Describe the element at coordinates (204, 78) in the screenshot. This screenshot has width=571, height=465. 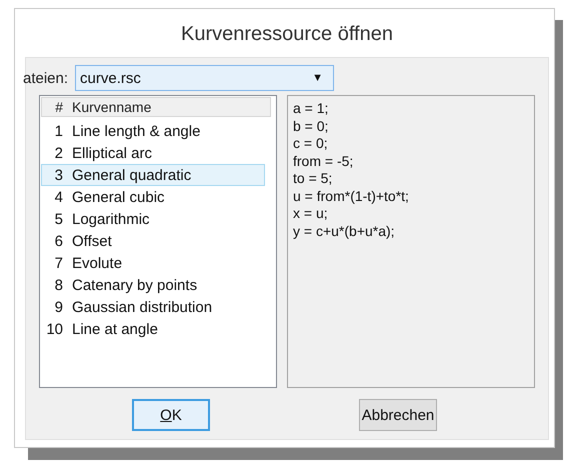
I see `file-dropdown: curve.rsc ▼` at that location.